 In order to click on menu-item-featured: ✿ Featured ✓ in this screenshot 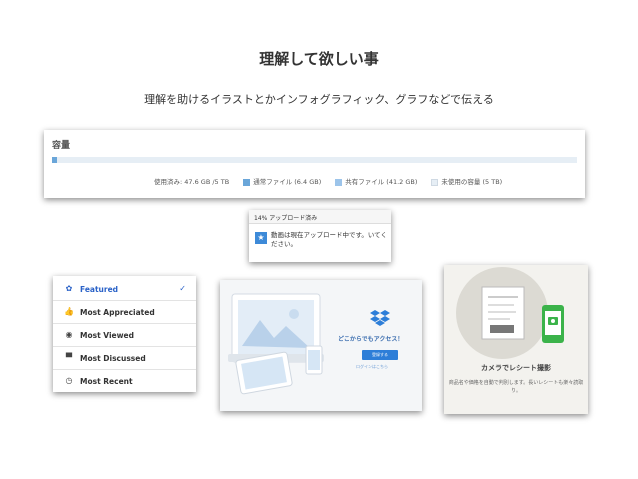, I will do `click(124, 289)`.